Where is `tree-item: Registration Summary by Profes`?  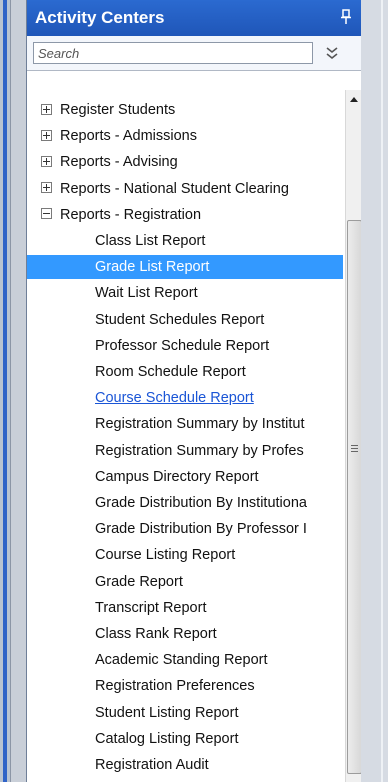 tree-item: Registration Summary by Profes is located at coordinates (185, 451).